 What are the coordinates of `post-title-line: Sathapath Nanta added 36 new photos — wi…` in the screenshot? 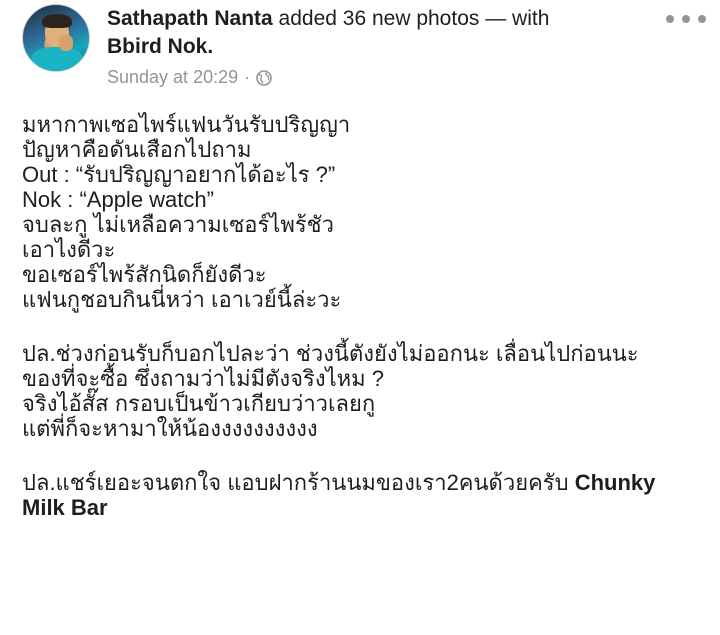 It's located at (328, 18).